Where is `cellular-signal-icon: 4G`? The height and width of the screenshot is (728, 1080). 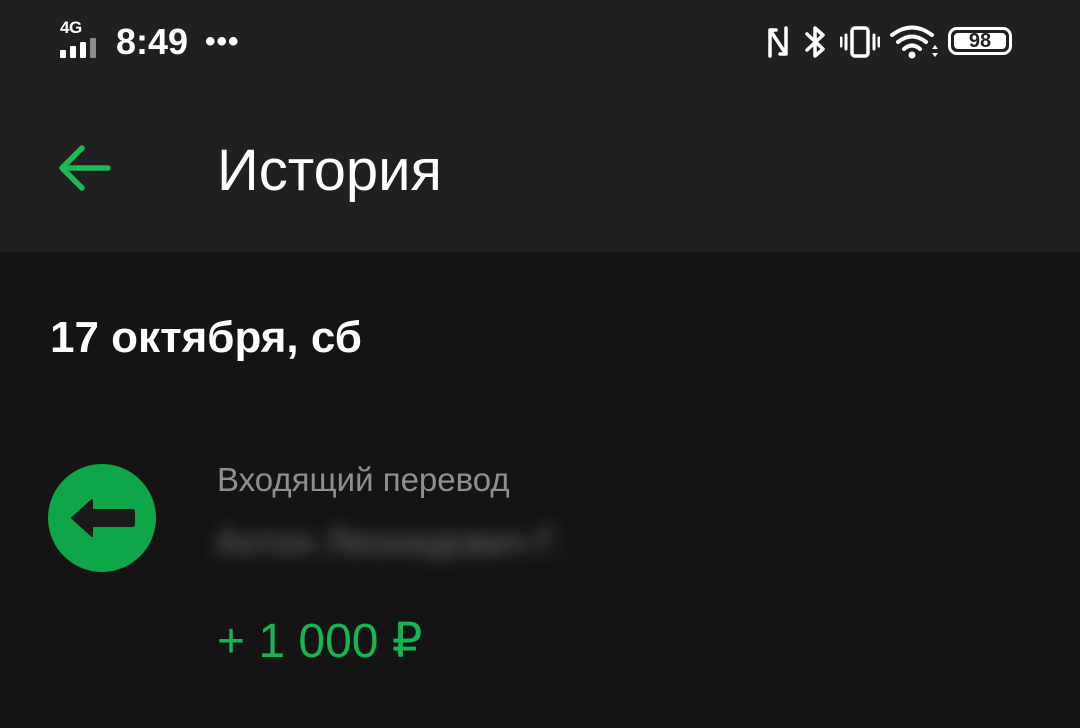
cellular-signal-icon: 4G is located at coordinates (82, 38).